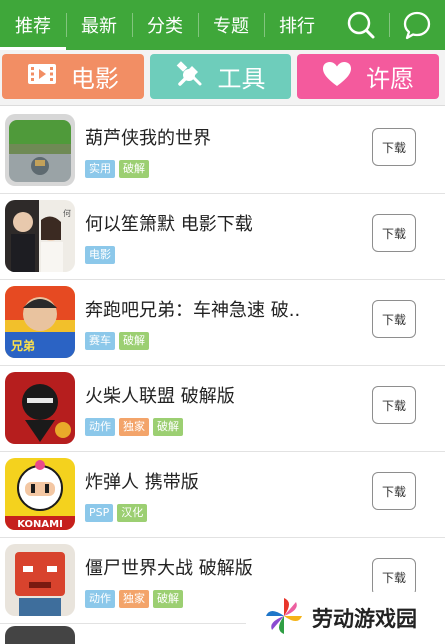  Describe the element at coordinates (99, 25) in the screenshot. I see `tab-latest: 最新` at that location.